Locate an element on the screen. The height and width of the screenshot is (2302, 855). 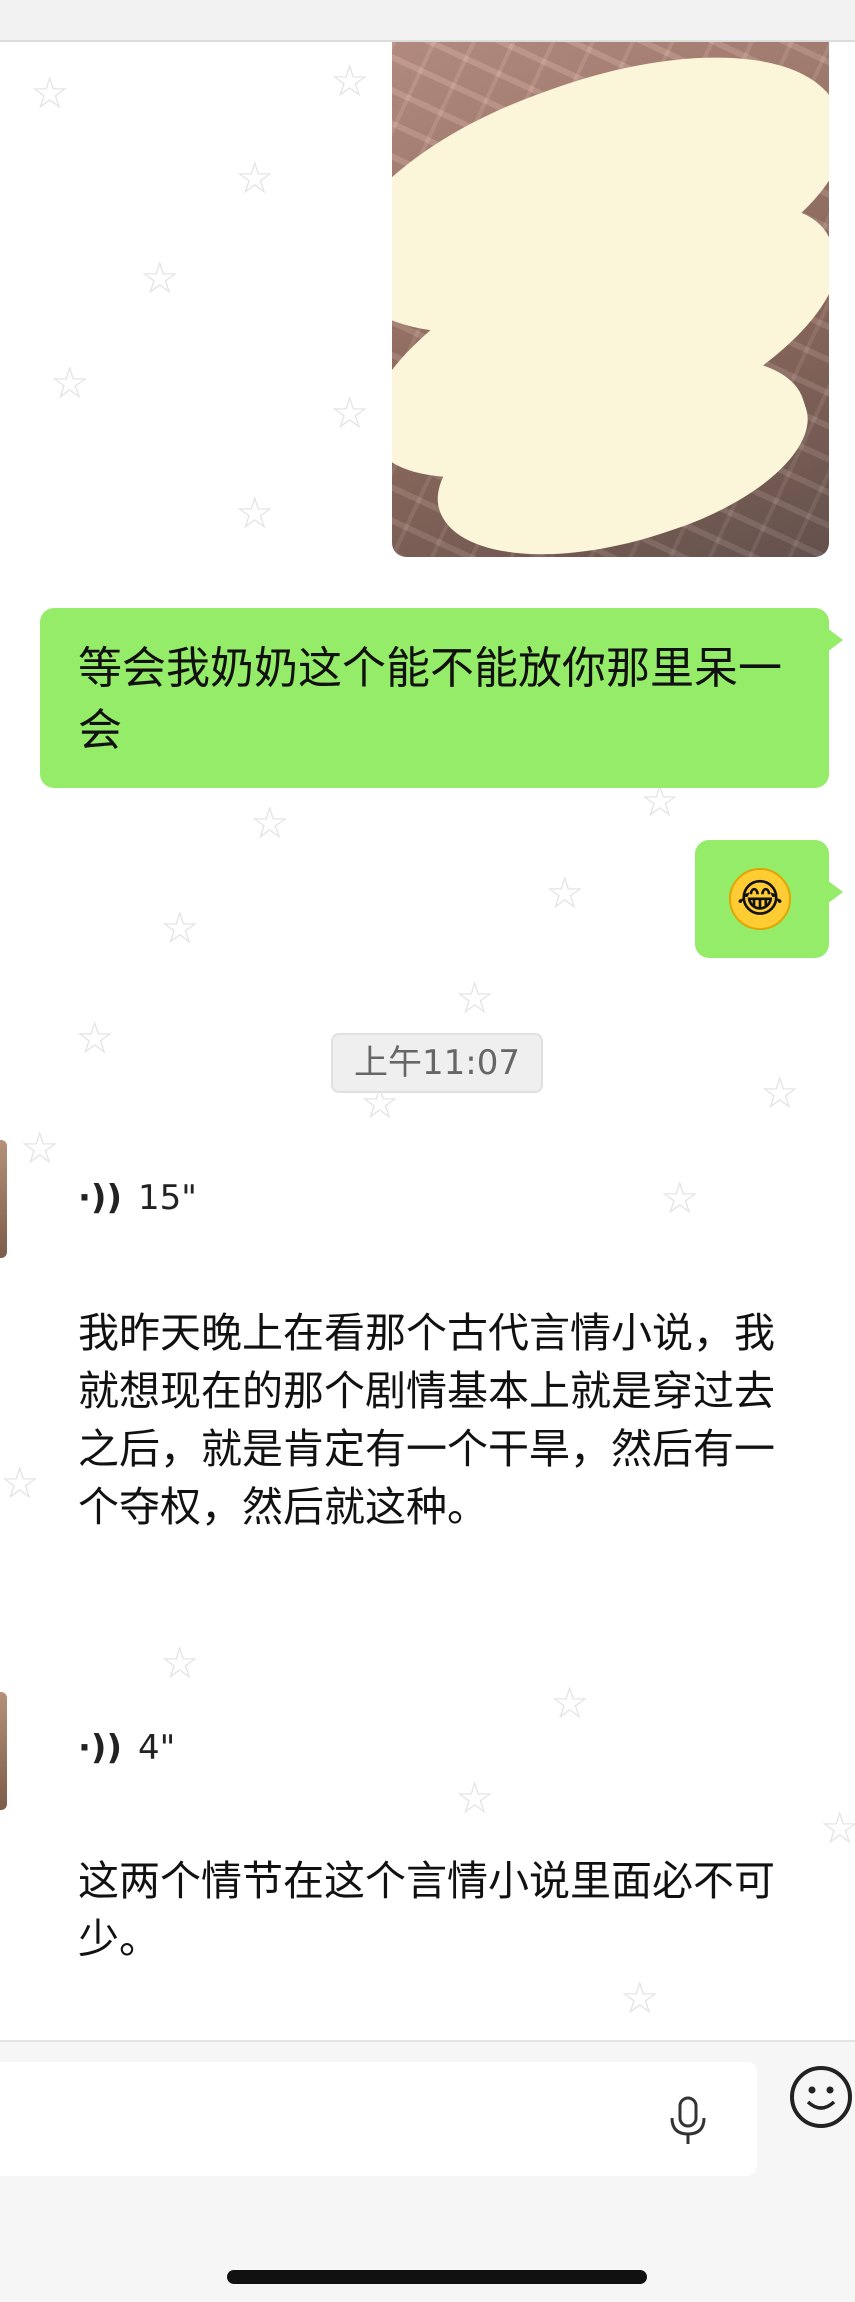
home-indicator is located at coordinates (437, 2277).